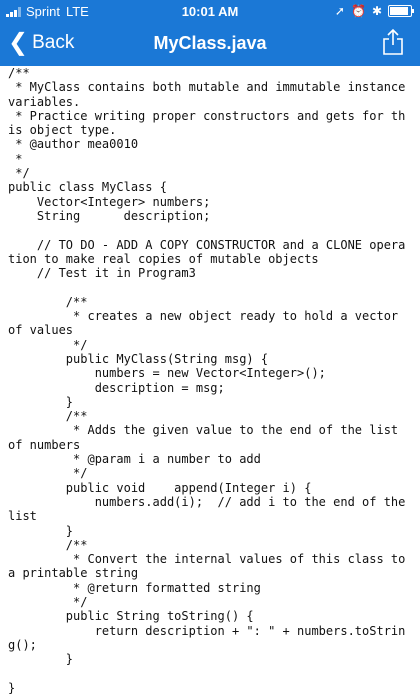 Image resolution: width=420 pixels, height=700 pixels. What do you see at coordinates (358, 11) in the screenshot?
I see `alarm-icon: ⏰` at bounding box center [358, 11].